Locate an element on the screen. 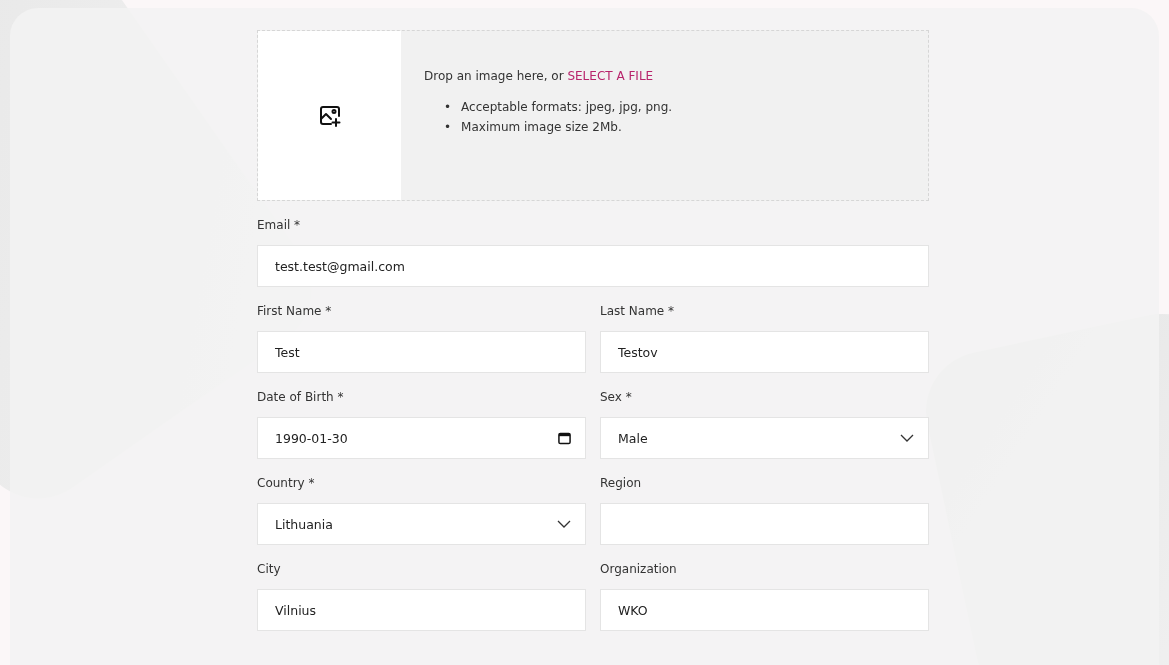 The image size is (1169, 665). format-rule: Acceptable formats: jpeg, jpg, png. is located at coordinates (567, 107).